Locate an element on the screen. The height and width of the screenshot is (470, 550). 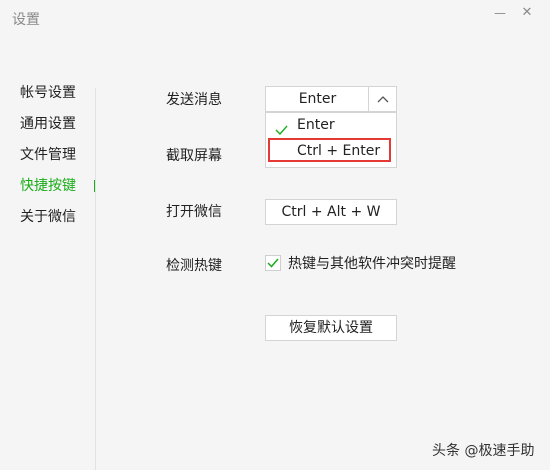
dropdown-option-enter: Enter is located at coordinates (331, 125).